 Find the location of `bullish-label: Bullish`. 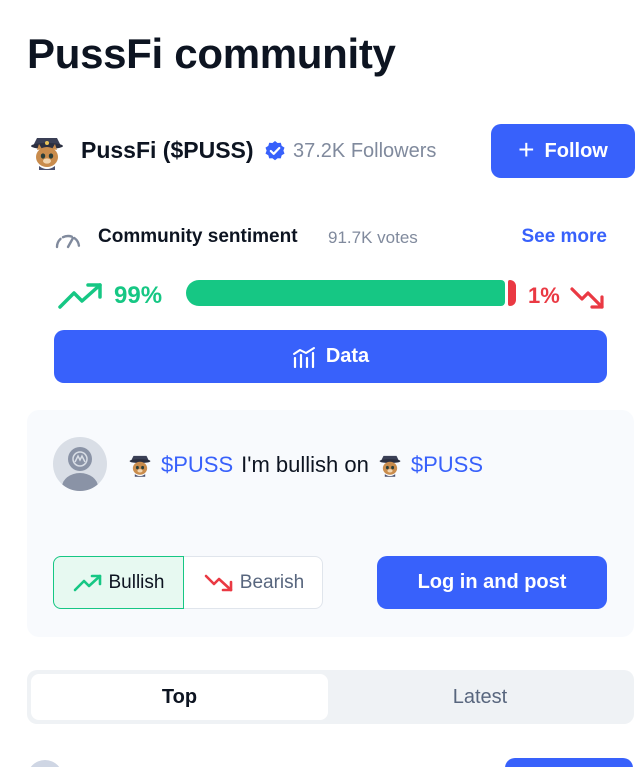

bullish-label: Bullish is located at coordinates (136, 582).